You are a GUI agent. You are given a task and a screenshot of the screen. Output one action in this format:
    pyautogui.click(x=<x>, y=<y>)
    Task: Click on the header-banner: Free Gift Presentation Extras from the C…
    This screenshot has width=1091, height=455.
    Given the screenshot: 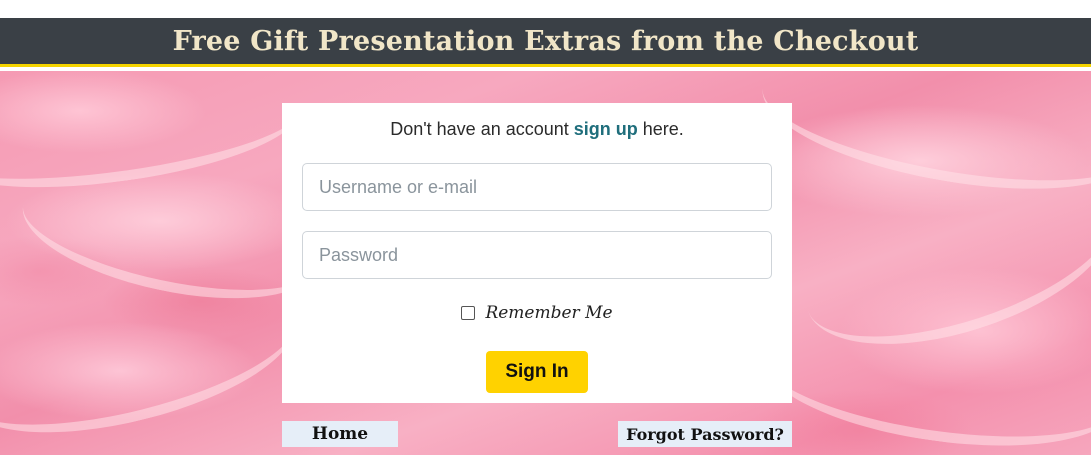 What is the action you would take?
    pyautogui.click(x=545, y=41)
    